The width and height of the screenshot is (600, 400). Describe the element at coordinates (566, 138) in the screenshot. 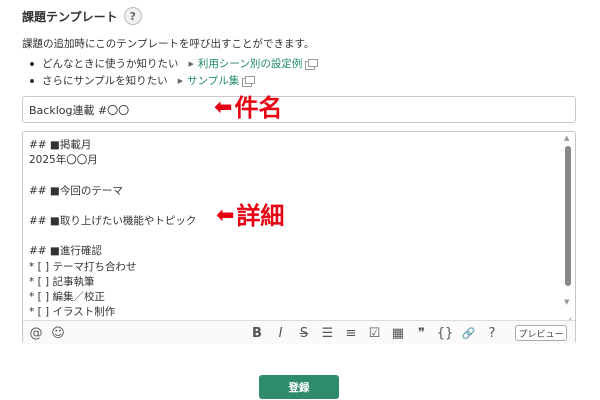

I see `scroll-up-icon: ▲` at that location.